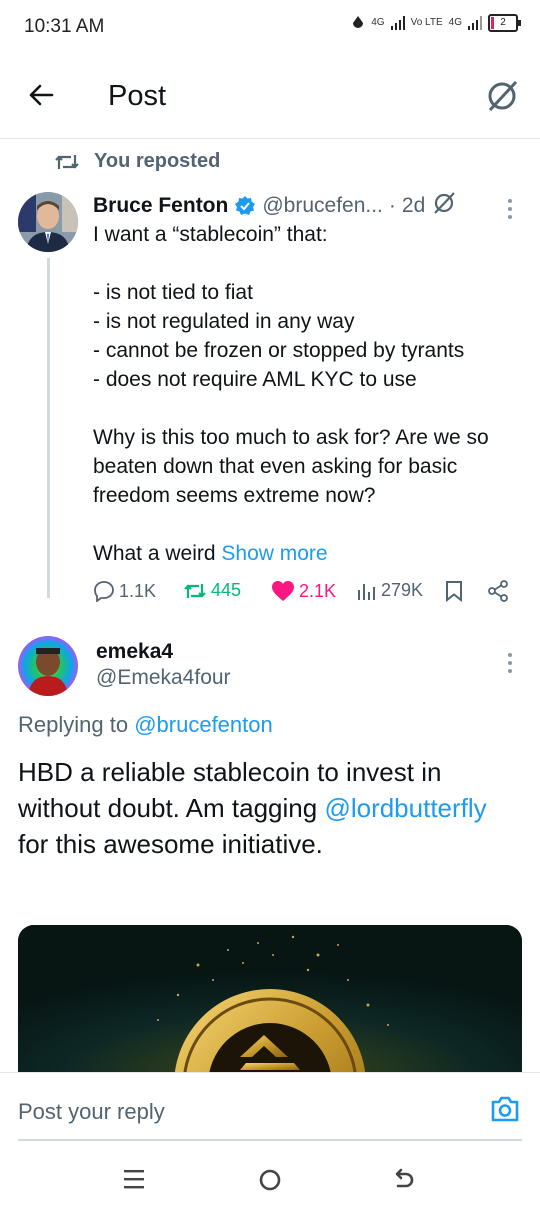 The width and height of the screenshot is (540, 1208). Describe the element at coordinates (163, 678) in the screenshot. I see `reply-author-handle: @Emeka4four` at that location.